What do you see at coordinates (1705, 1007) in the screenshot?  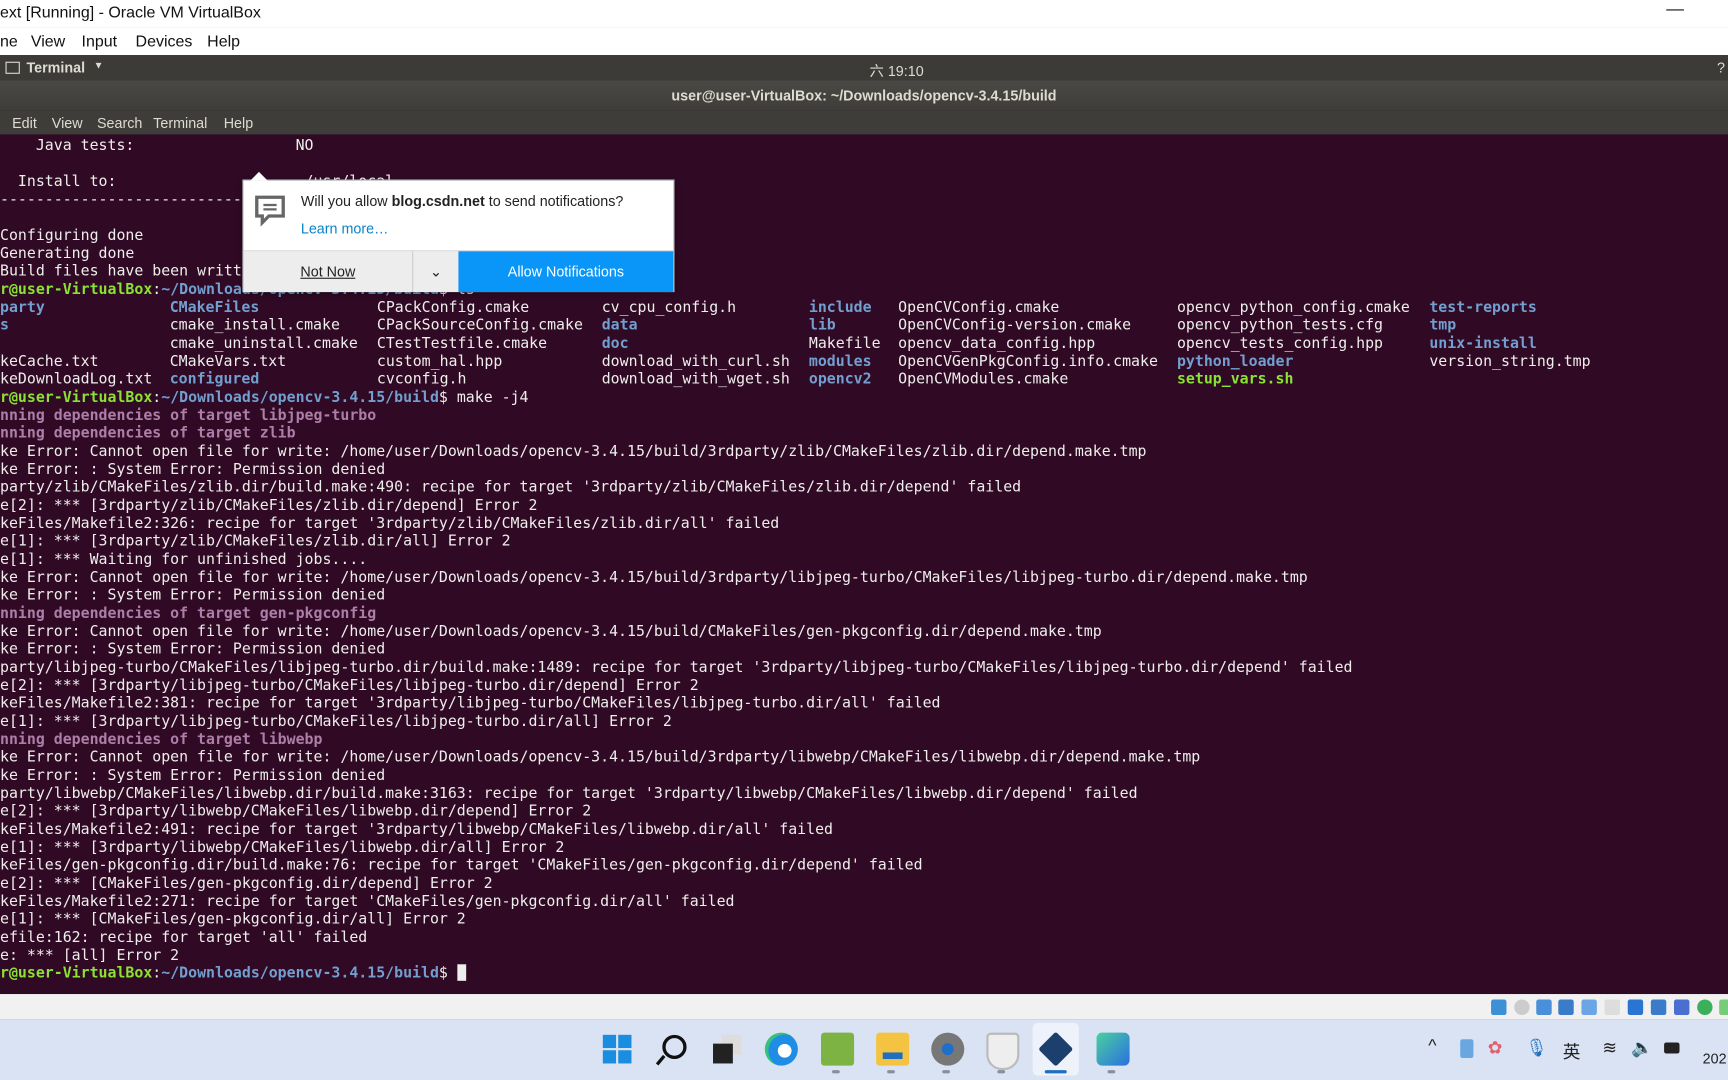 I see `guest-additions-icon` at bounding box center [1705, 1007].